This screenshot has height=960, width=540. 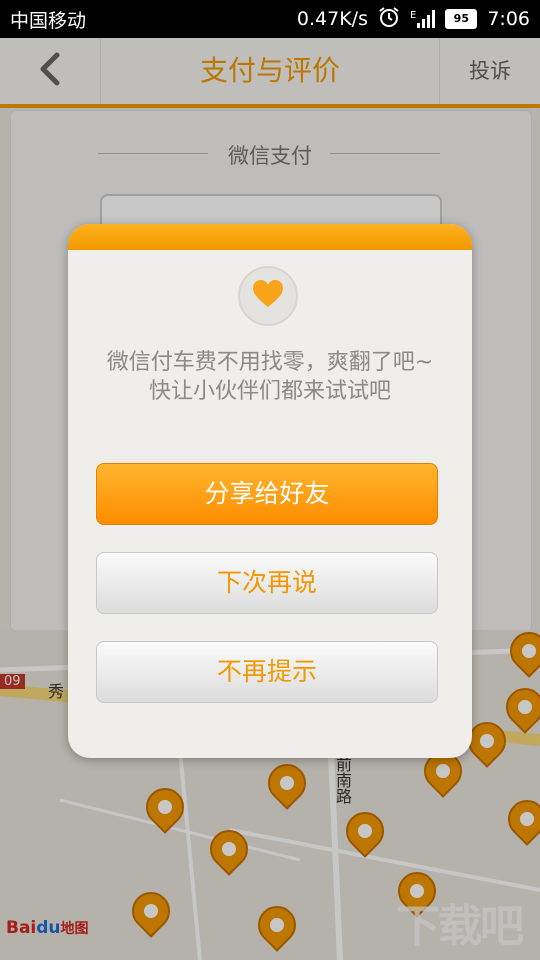 I want to click on dialog-message: 微信付车费不用找零，爽翻了吧~ 快让小伙伴们都来试试吧, so click(x=270, y=377).